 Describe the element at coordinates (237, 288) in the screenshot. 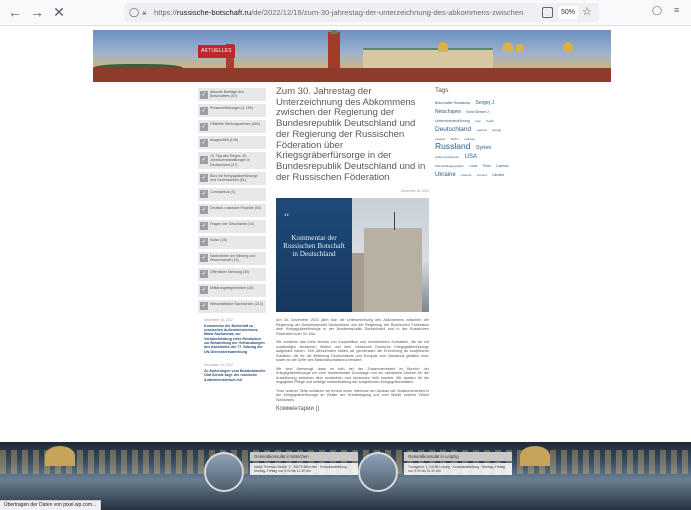

I see `sidebar-category-label: Militärangelegenheiten (18)` at that location.